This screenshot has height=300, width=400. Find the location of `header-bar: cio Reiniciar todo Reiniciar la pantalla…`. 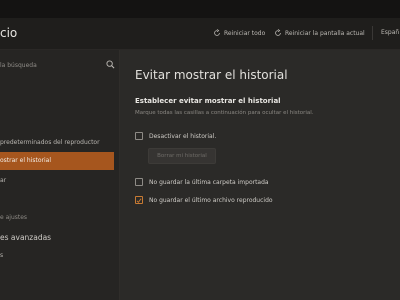

header-bar: cio Reiniciar todo Reiniciar la pantalla… is located at coordinates (200, 34).